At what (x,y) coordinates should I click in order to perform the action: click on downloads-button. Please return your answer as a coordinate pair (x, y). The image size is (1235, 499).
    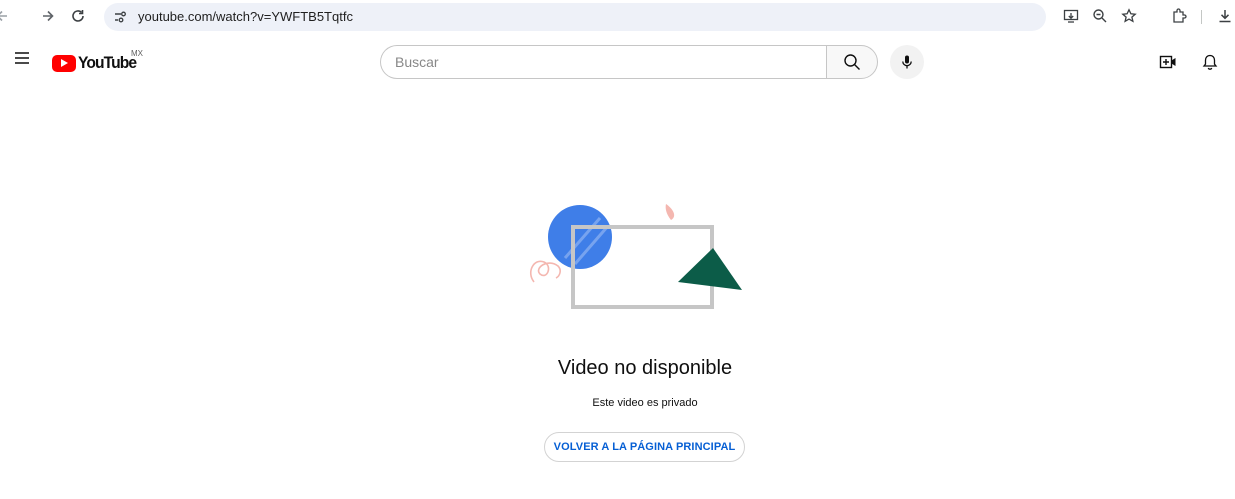
    Looking at the image, I should click on (1224, 16).